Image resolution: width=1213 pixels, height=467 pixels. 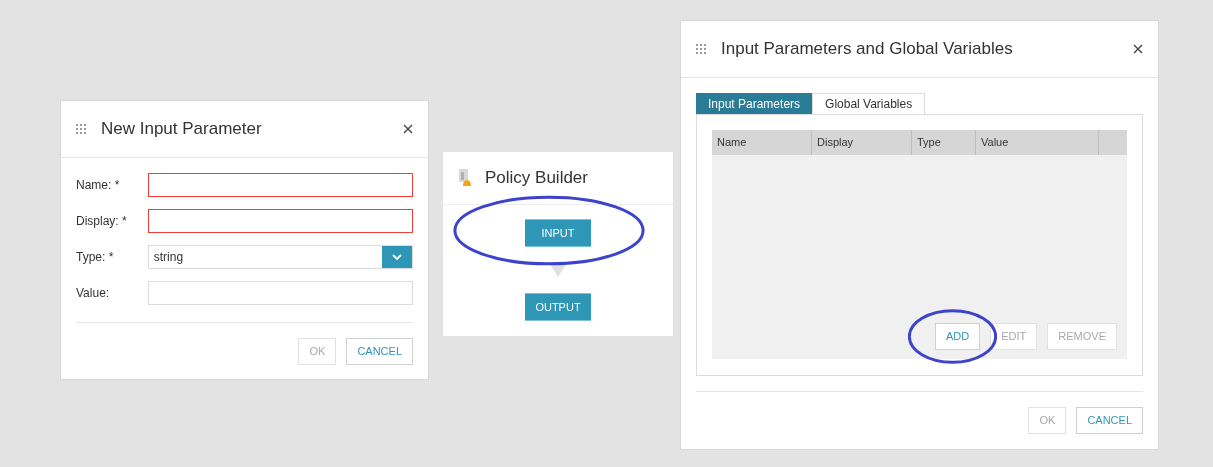 What do you see at coordinates (862, 142) in the screenshot?
I see `column-header: Display` at bounding box center [862, 142].